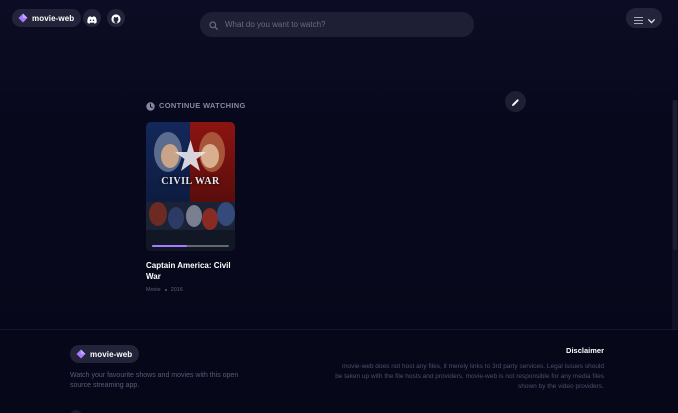  I want to click on meta-separator-dot, so click(165, 290).